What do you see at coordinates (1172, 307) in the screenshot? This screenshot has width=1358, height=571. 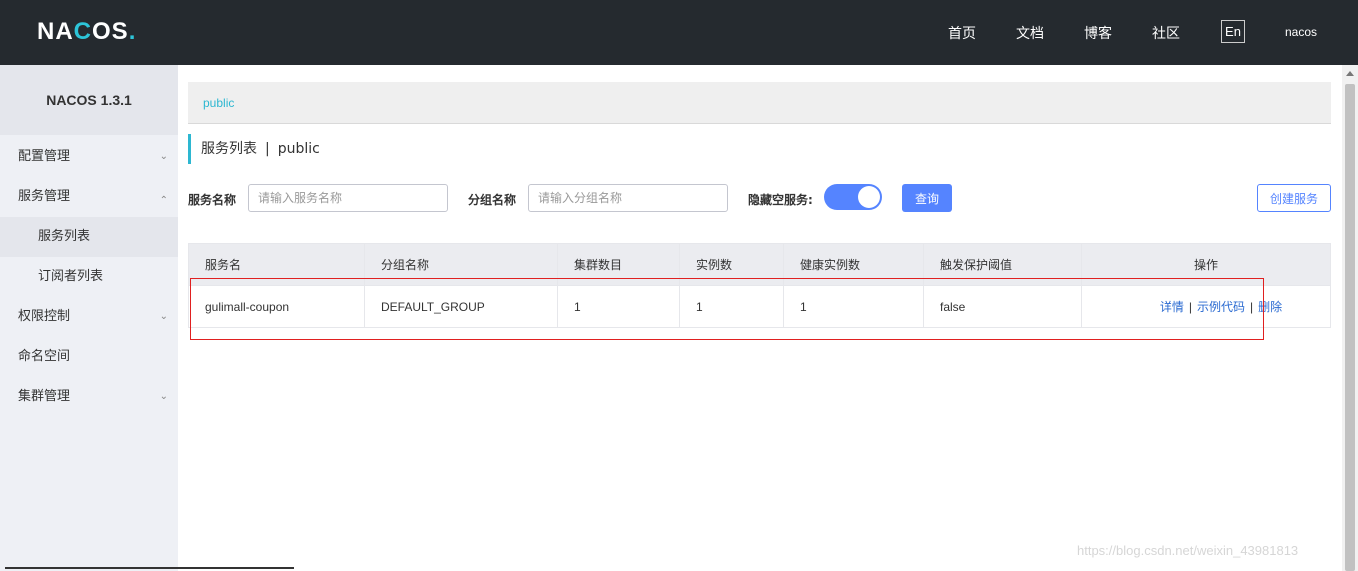 I see `details-link: 详情` at bounding box center [1172, 307].